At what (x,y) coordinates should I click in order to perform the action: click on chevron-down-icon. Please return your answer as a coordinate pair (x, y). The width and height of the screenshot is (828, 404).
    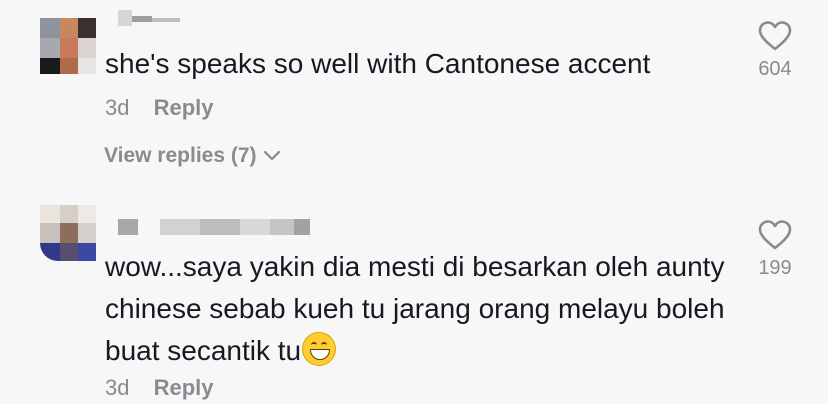
    Looking at the image, I should click on (271, 155).